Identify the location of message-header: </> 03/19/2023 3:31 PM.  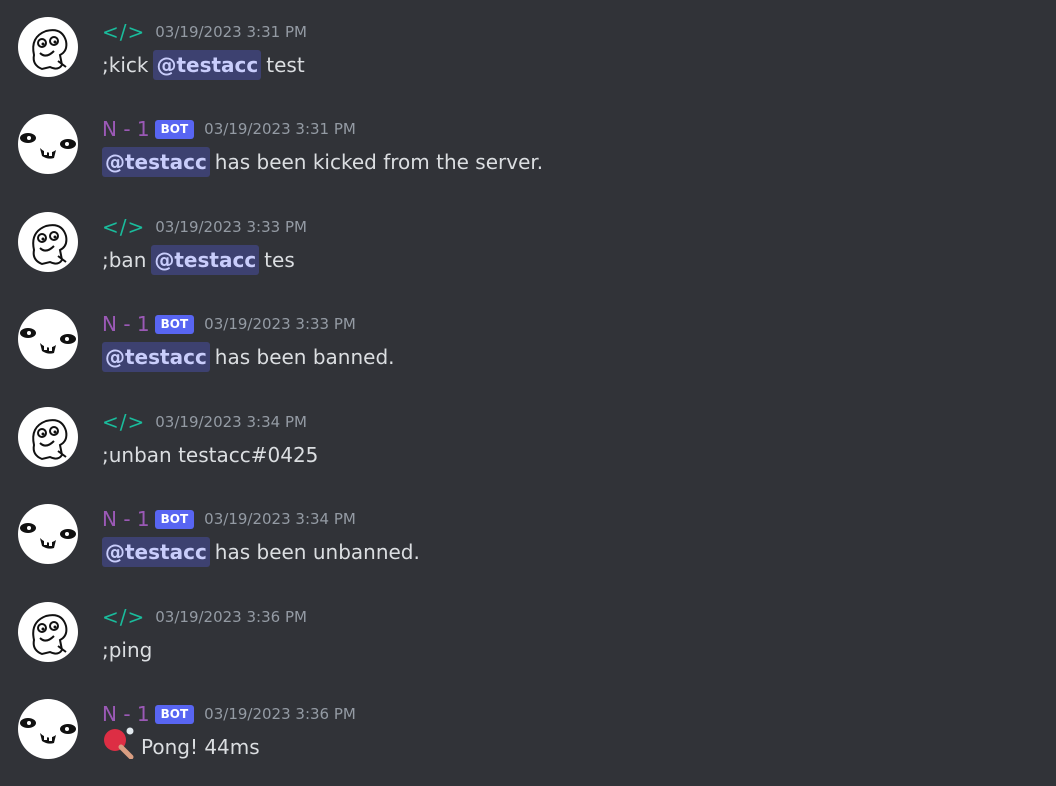
(204, 32).